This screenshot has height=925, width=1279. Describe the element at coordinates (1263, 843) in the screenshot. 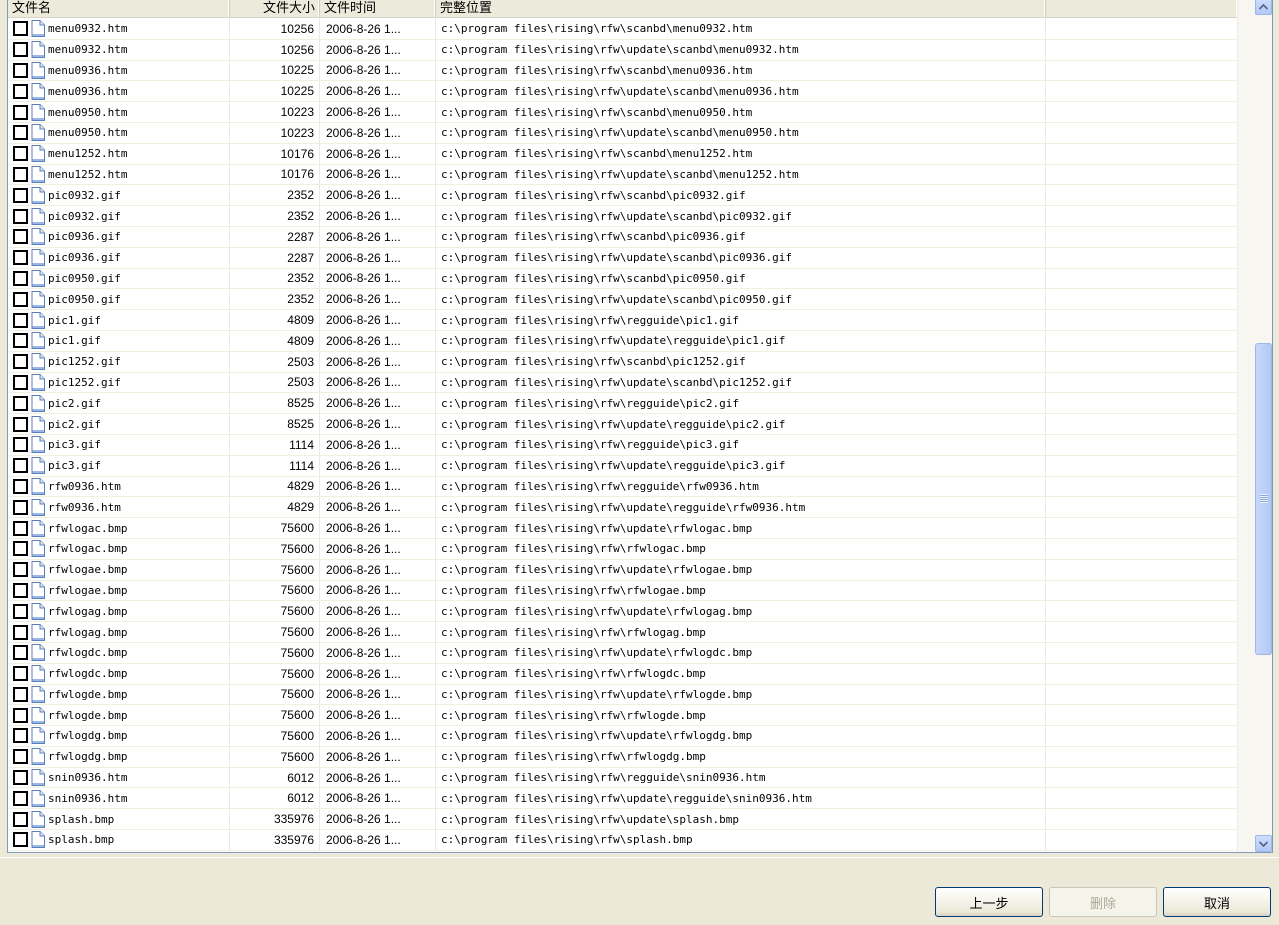

I see `scroll-down-arrow-icon` at that location.